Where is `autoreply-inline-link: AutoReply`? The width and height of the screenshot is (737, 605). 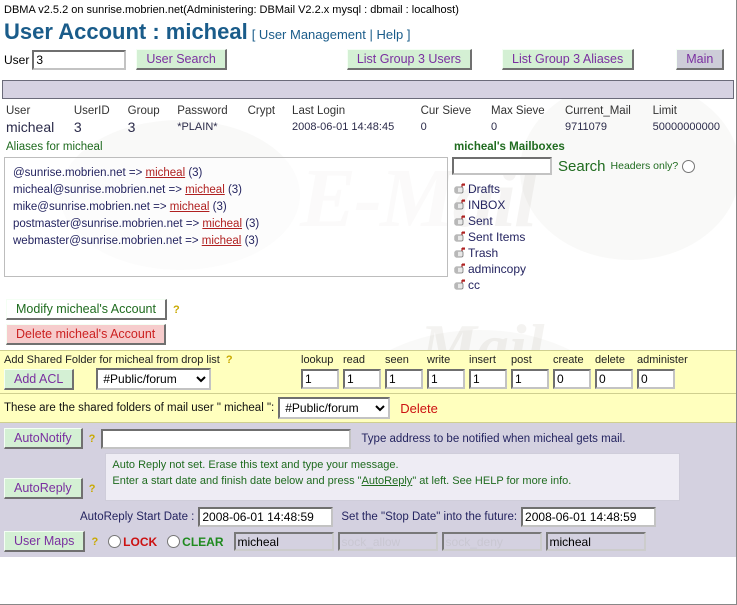
autoreply-inline-link: AutoReply is located at coordinates (387, 481).